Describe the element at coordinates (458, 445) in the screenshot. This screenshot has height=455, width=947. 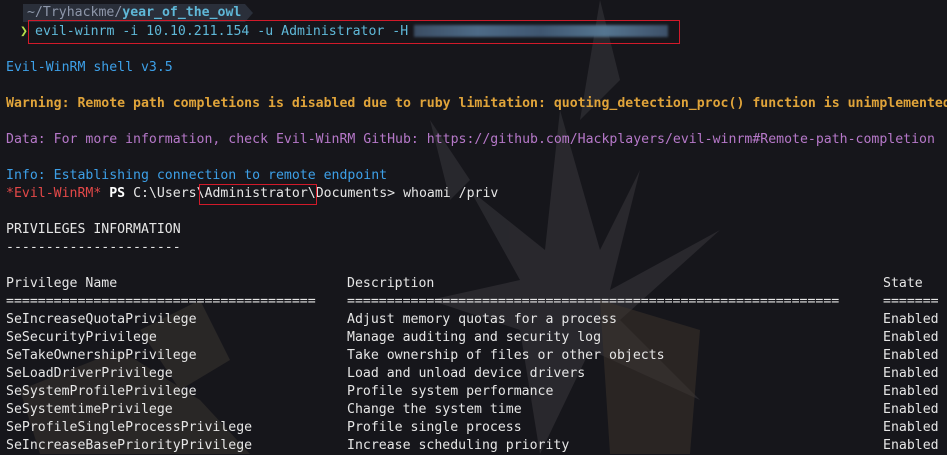
I see `privilege-description: Increase scheduling priority` at that location.